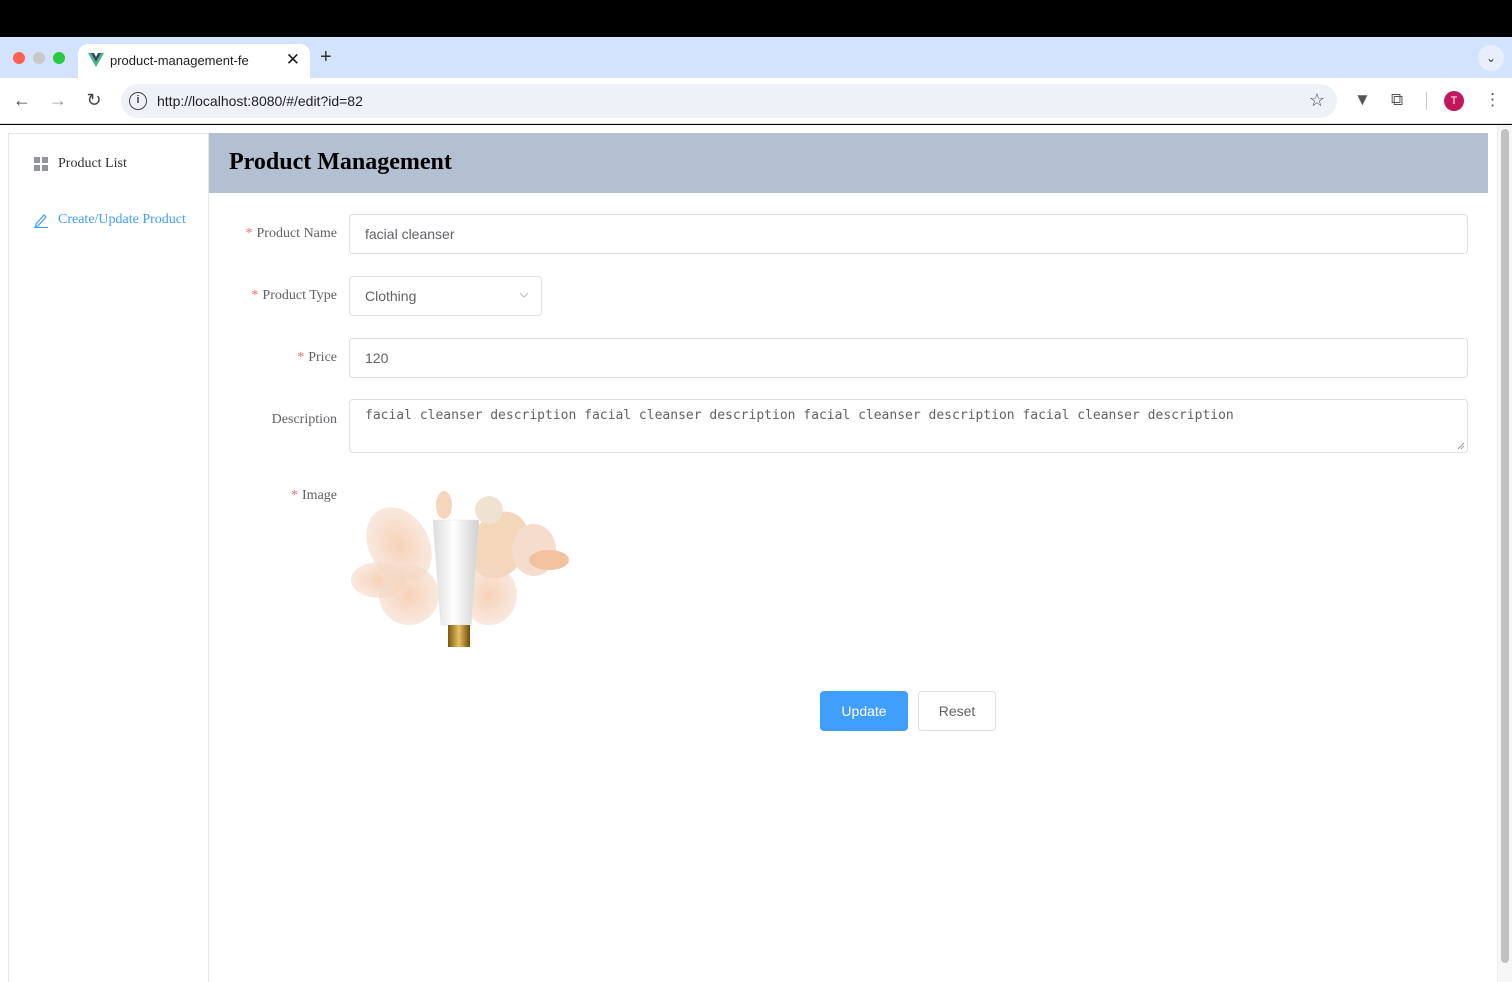  I want to click on window-maximize-button, so click(59, 58).